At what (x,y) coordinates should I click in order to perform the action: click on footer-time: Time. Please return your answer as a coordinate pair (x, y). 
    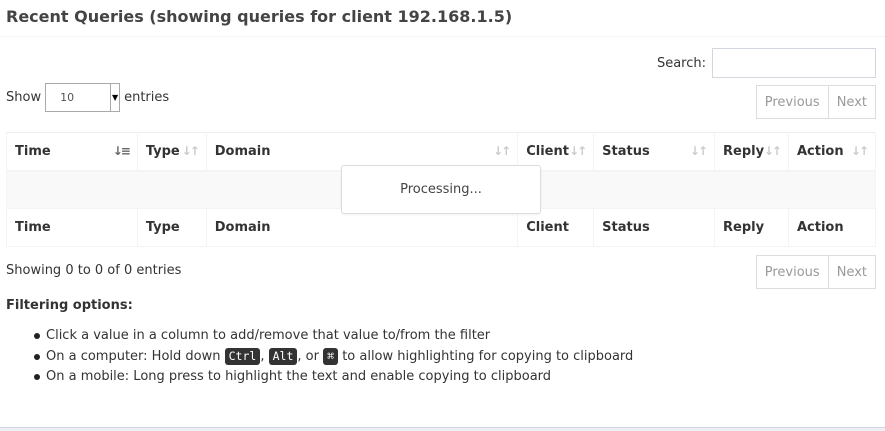
    Looking at the image, I should click on (72, 227).